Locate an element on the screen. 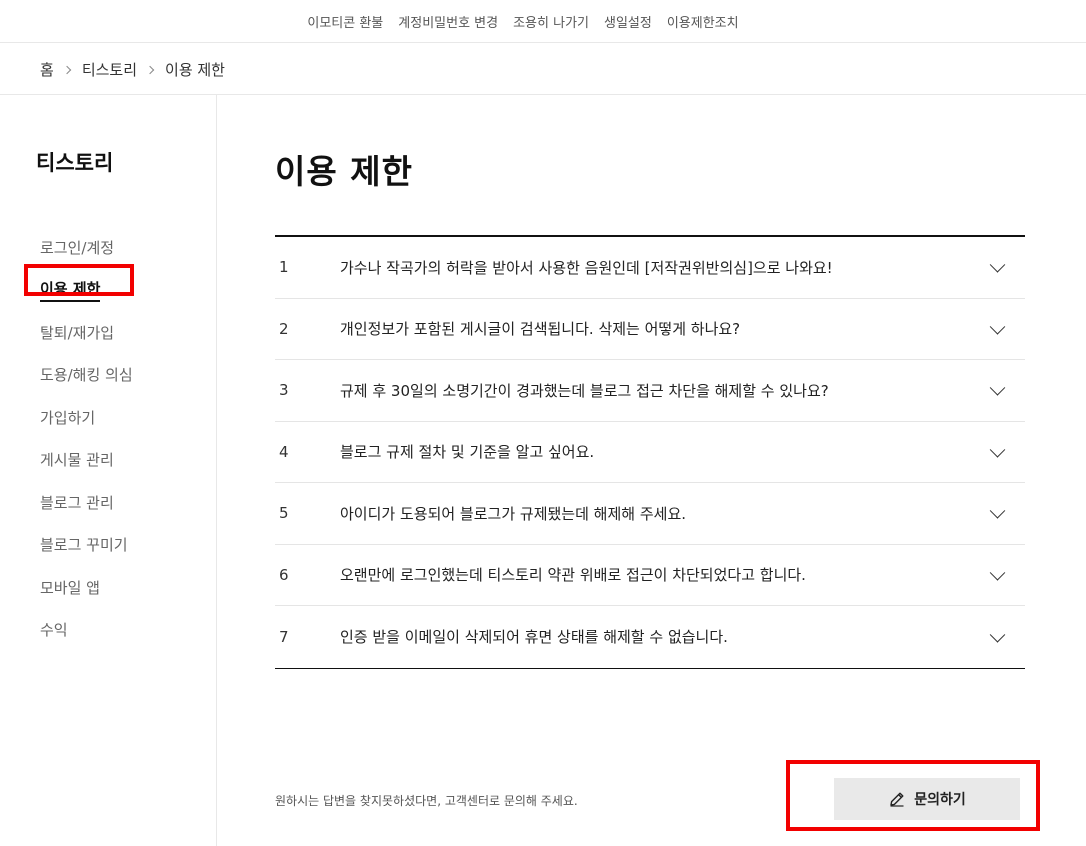 The image size is (1086, 846). breadcrumb-section: 티스토리 is located at coordinates (109, 69).